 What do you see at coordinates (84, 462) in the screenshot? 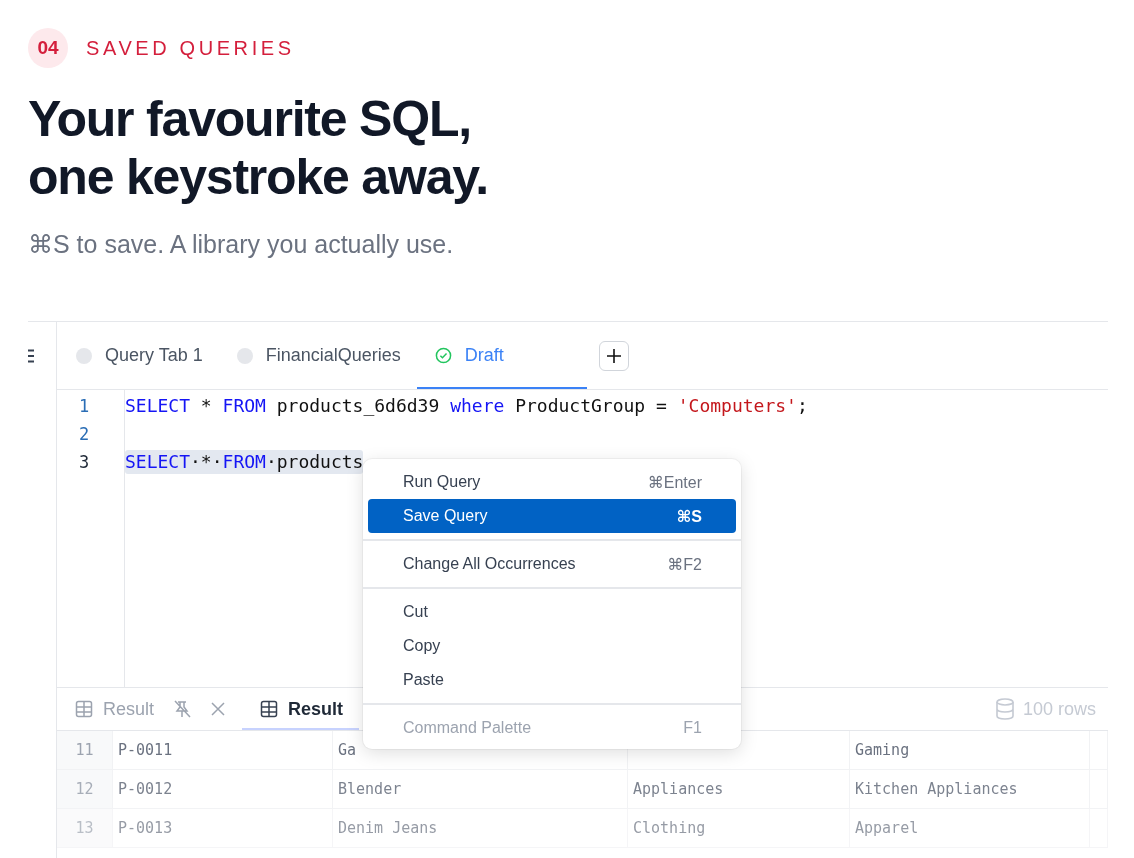
I see `line-number: 3` at bounding box center [84, 462].